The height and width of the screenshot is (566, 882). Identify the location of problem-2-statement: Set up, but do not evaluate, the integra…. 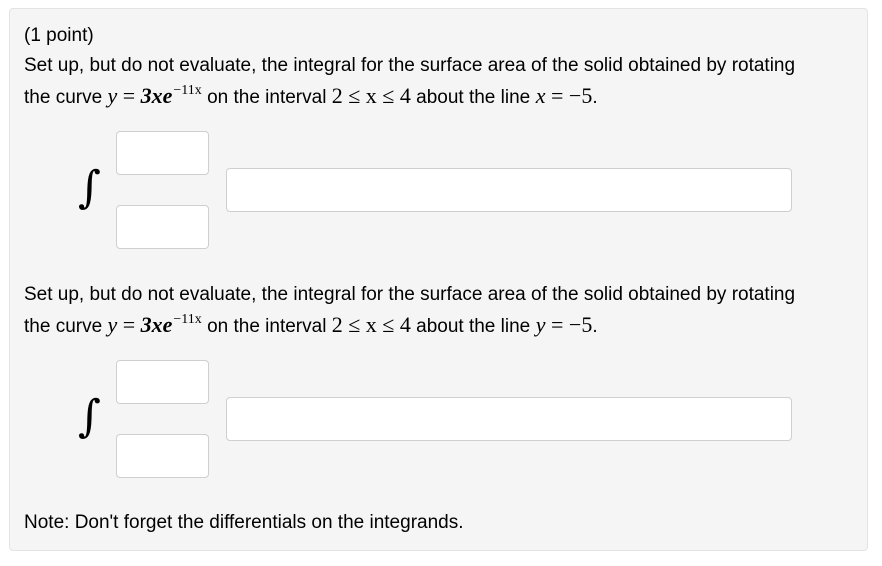
(410, 310).